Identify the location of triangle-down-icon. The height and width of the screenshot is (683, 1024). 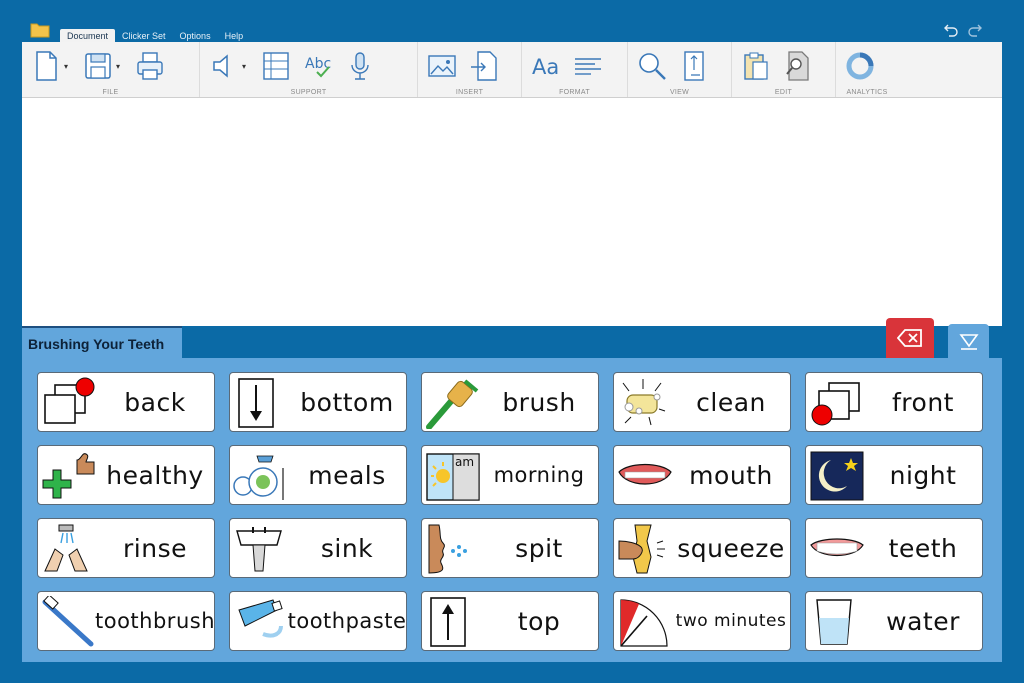
(968, 342).